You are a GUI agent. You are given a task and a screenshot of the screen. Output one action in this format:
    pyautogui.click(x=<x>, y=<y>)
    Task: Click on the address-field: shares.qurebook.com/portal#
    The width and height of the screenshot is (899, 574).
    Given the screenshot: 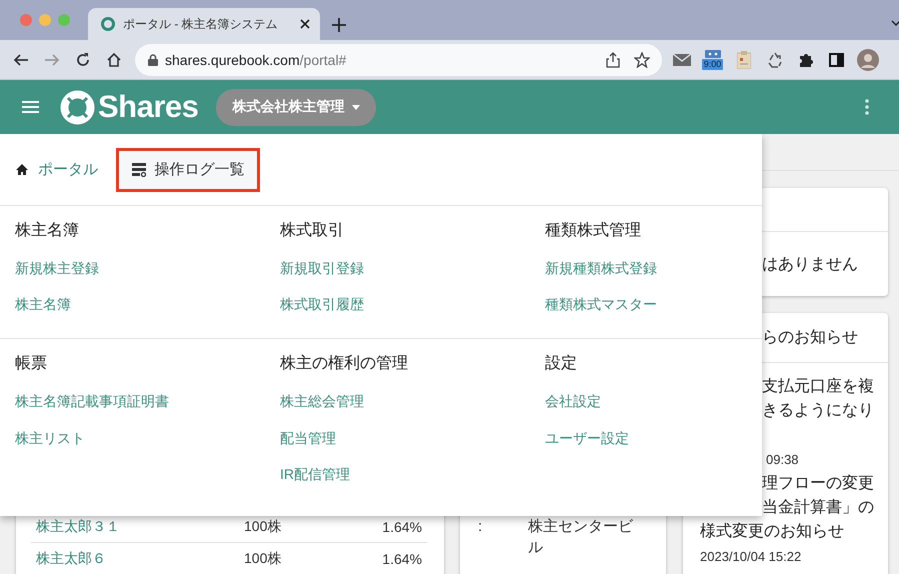 What is the action you would take?
    pyautogui.click(x=398, y=60)
    